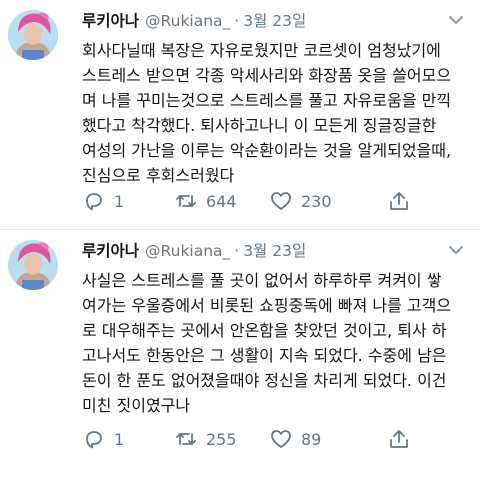 Image resolution: width=480 pixels, height=478 pixels. I want to click on tweet-text-line: 회사다닐때 복장은 자유로웠지만 코르셋이 엄청났기에, so click(261, 50).